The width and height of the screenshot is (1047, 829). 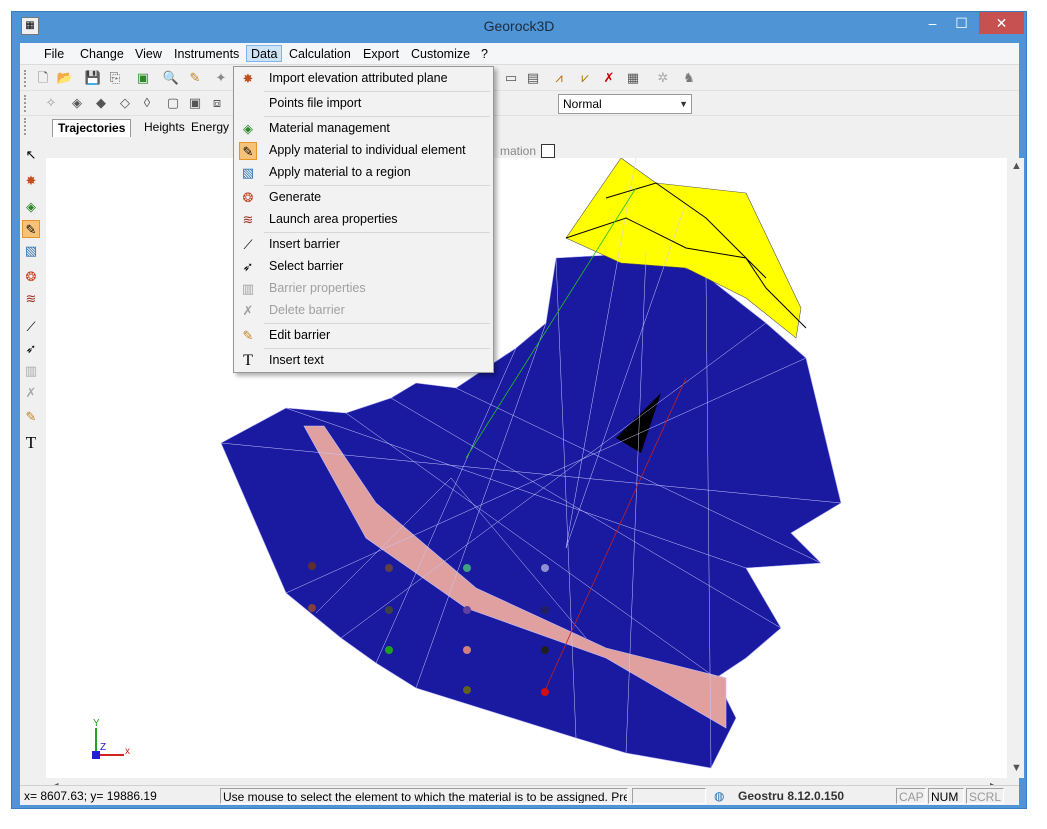 I want to click on new-file-icon: 🗋, so click(x=43, y=78).